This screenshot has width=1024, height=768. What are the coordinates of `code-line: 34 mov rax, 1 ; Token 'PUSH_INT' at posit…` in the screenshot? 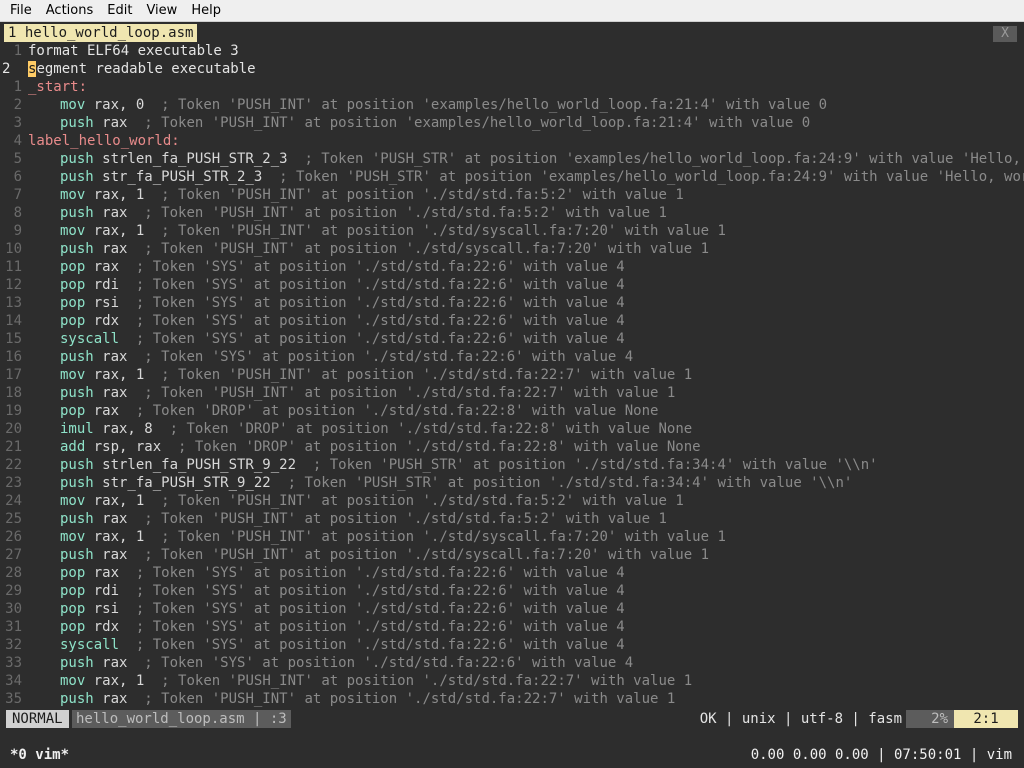 It's located at (512, 681).